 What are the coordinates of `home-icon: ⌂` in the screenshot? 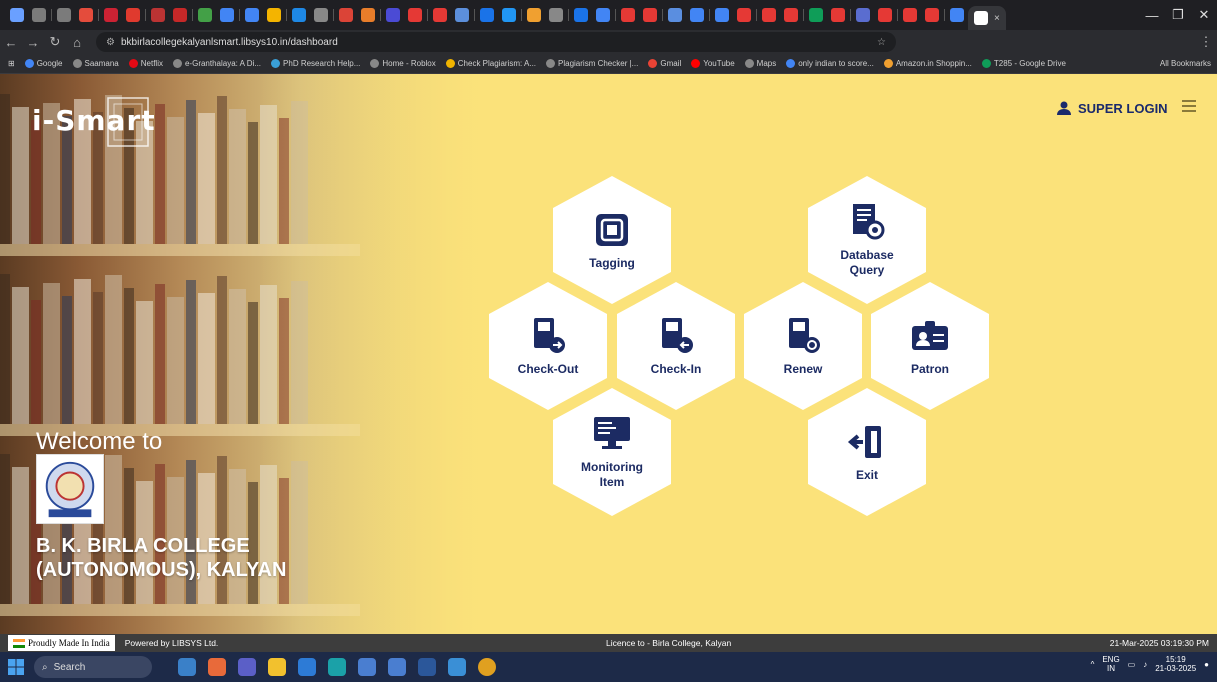 It's located at (77, 42).